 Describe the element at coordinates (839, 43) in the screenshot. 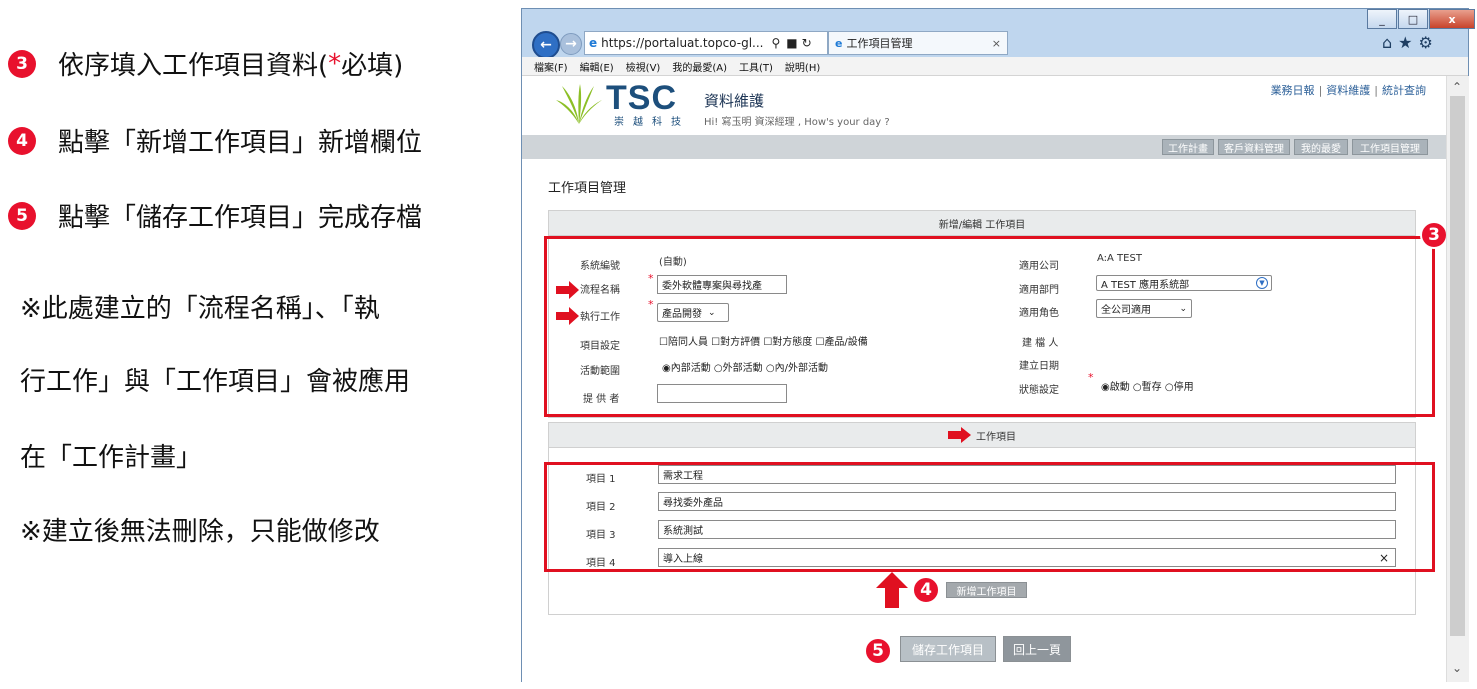

I see `ie-tab-icon: e` at that location.